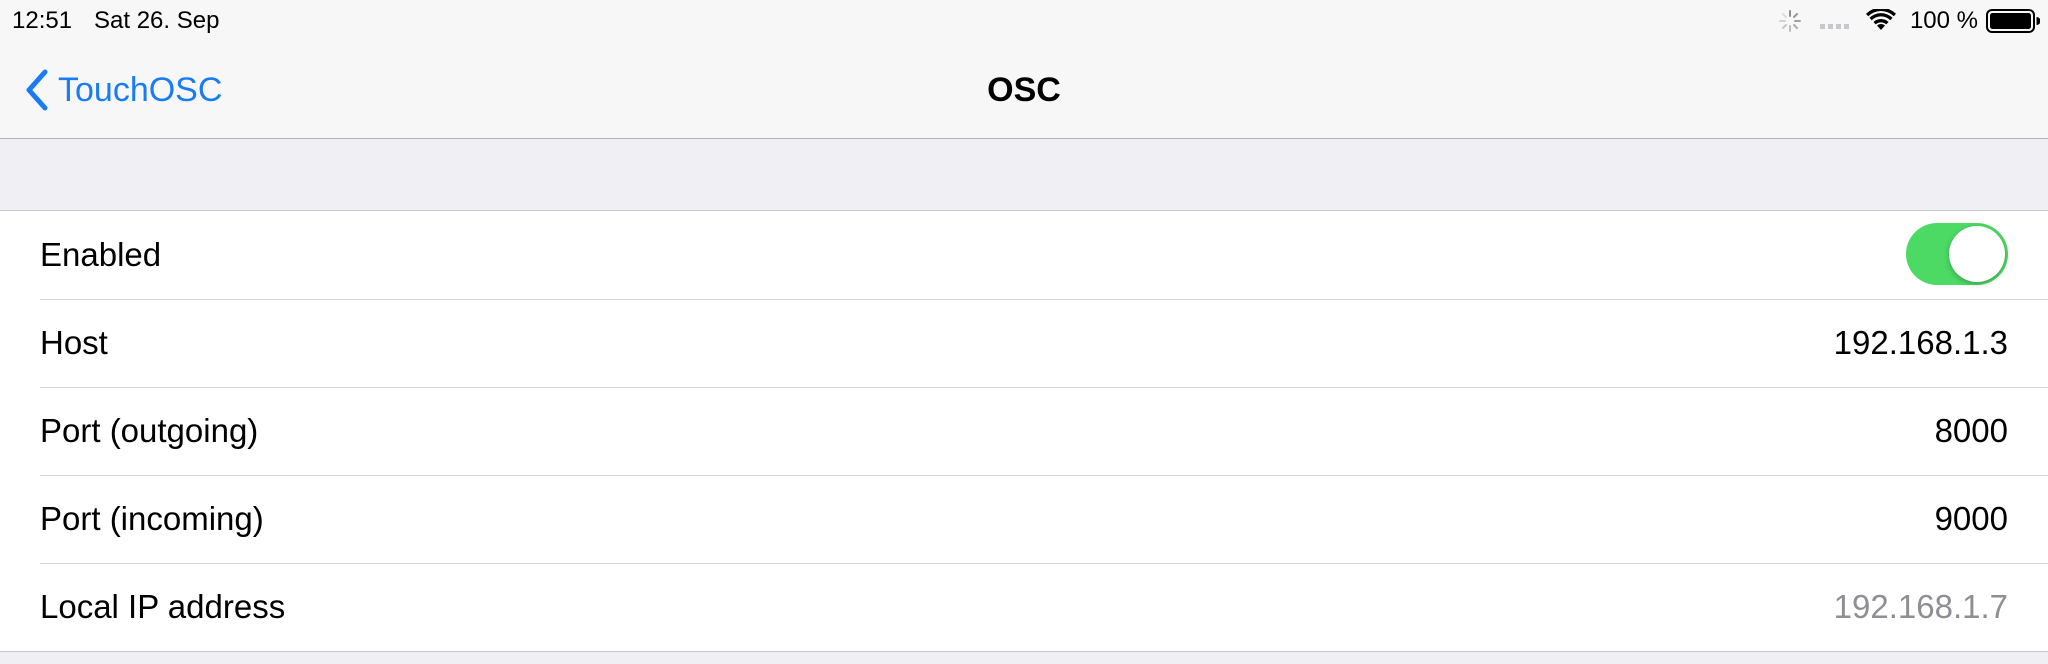 Image resolution: width=2048 pixels, height=664 pixels. Describe the element at coordinates (157, 20) in the screenshot. I see `status-date: Sat 26. Sep` at that location.